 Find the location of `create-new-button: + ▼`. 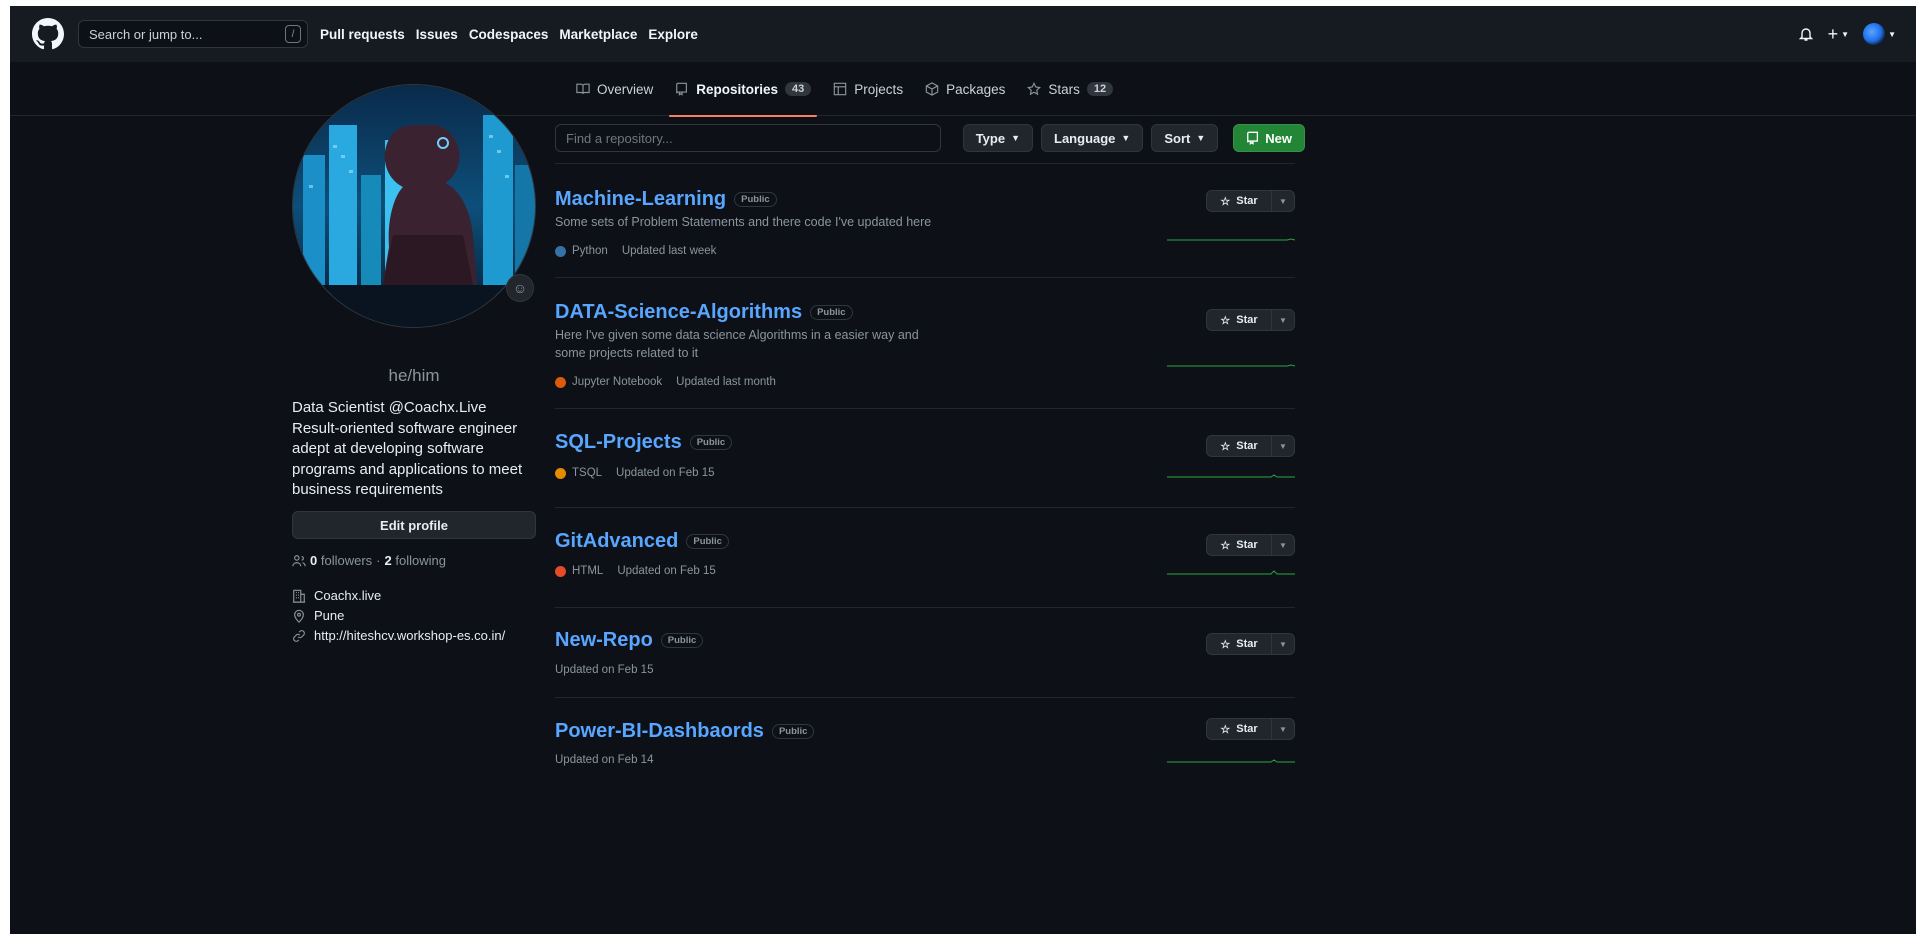

create-new-button: + ▼ is located at coordinates (1838, 34).